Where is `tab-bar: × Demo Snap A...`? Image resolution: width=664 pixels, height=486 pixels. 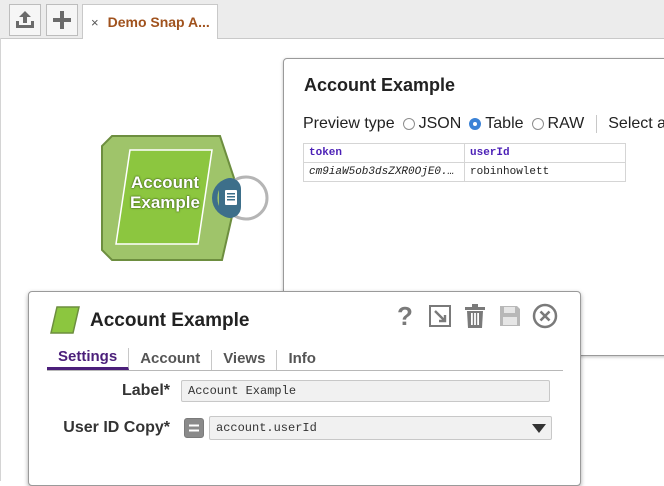
tab-bar: × Demo Snap A... is located at coordinates (332, 19).